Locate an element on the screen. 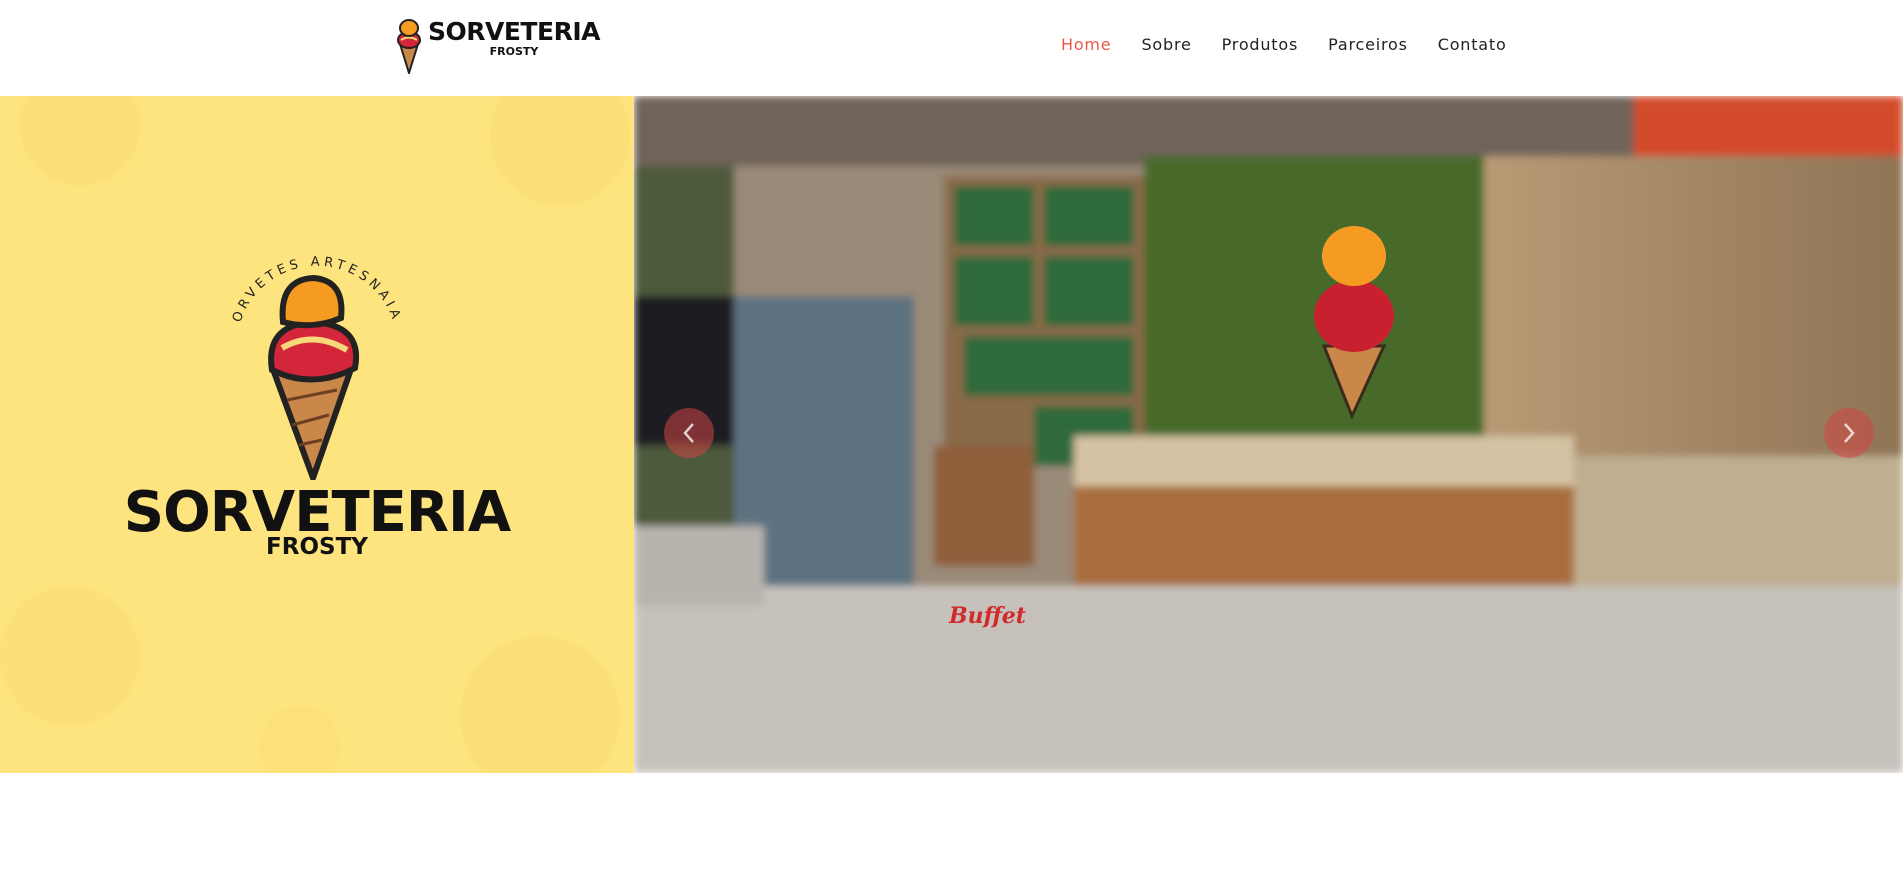 This screenshot has height=891, width=1903. carousel-next-button is located at coordinates (1849, 433).